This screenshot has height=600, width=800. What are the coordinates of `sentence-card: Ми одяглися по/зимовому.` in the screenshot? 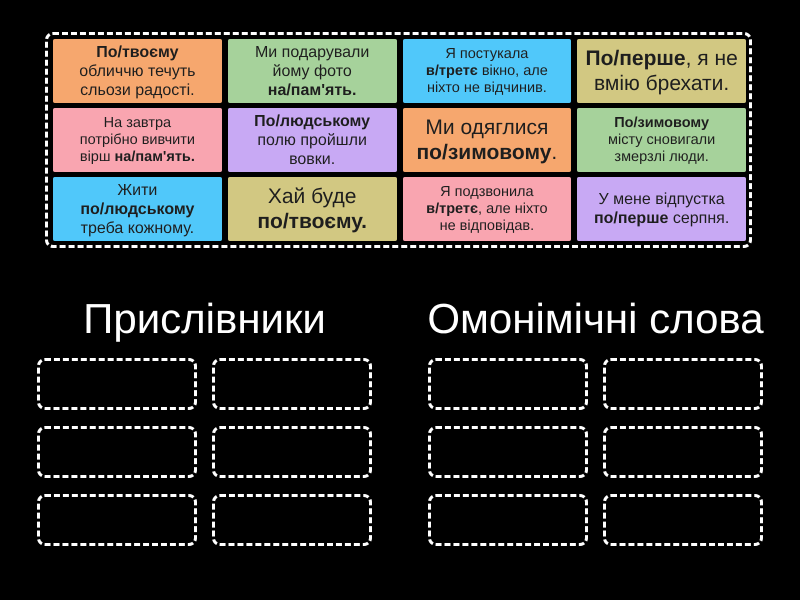 It's located at (487, 140).